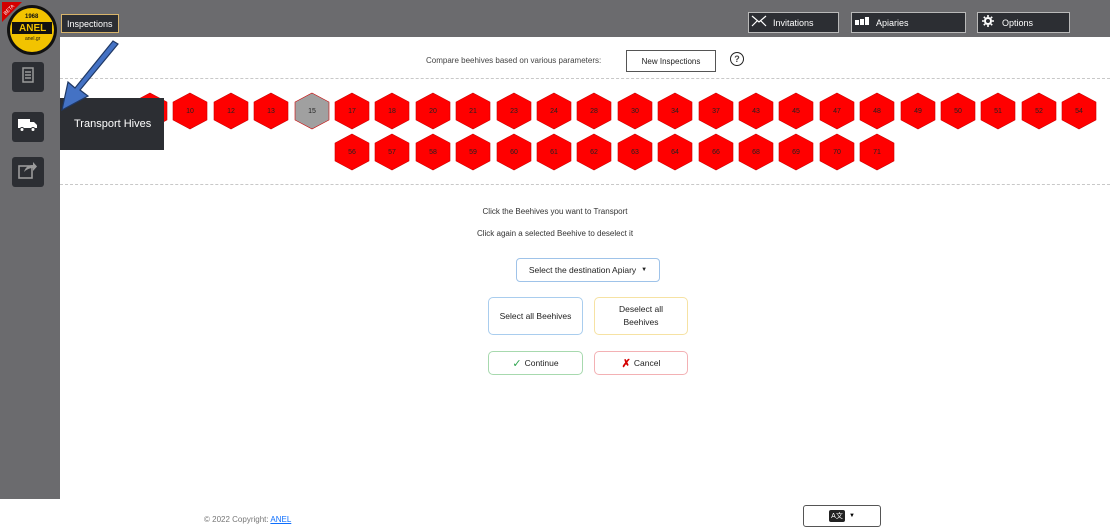 This screenshot has height=527, width=1110. I want to click on beehive-hex: 15, so click(312, 111).